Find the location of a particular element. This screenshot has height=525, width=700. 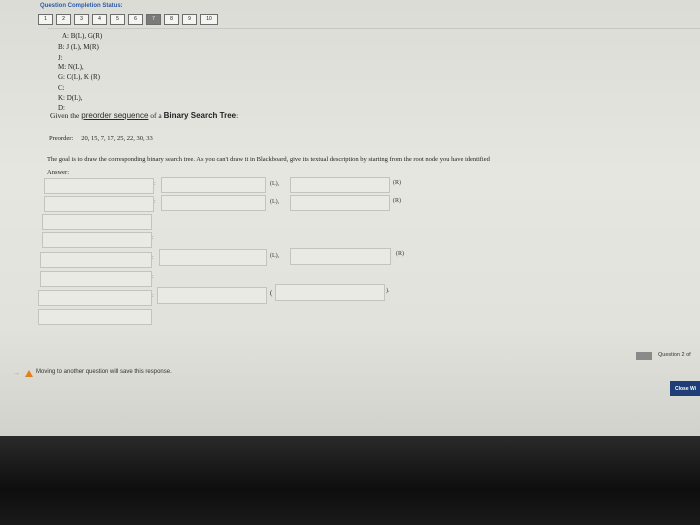

question-5-button: 5 is located at coordinates (117, 19).